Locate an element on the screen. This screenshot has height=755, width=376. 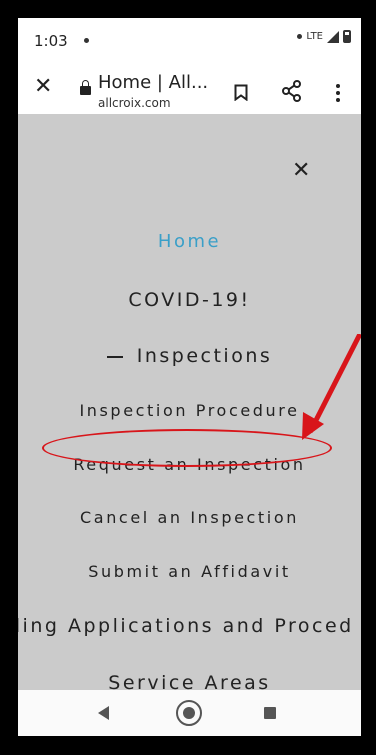
more-vert-icon is located at coordinates (338, 93).